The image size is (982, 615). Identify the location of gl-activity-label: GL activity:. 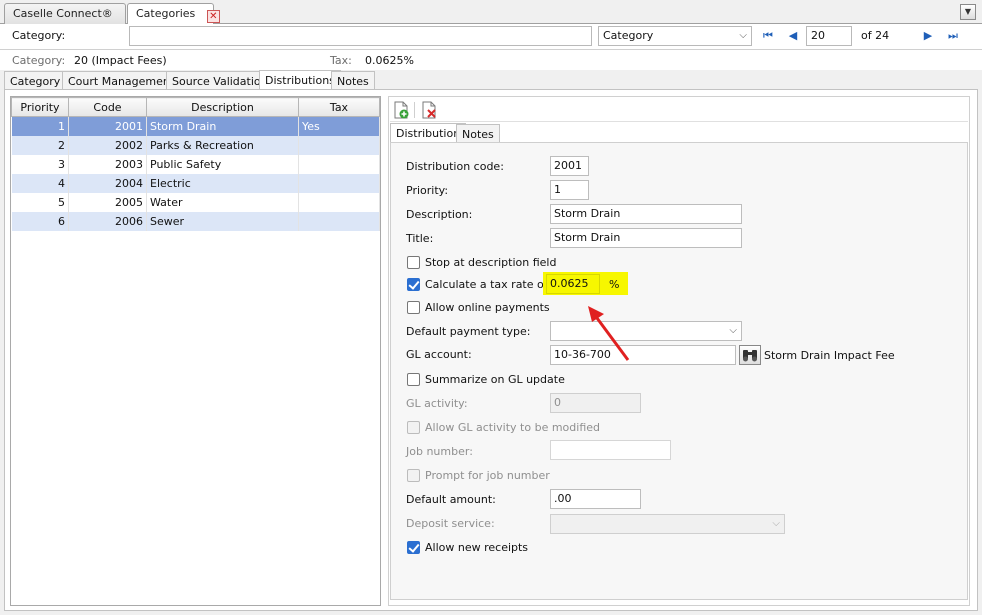
(437, 403).